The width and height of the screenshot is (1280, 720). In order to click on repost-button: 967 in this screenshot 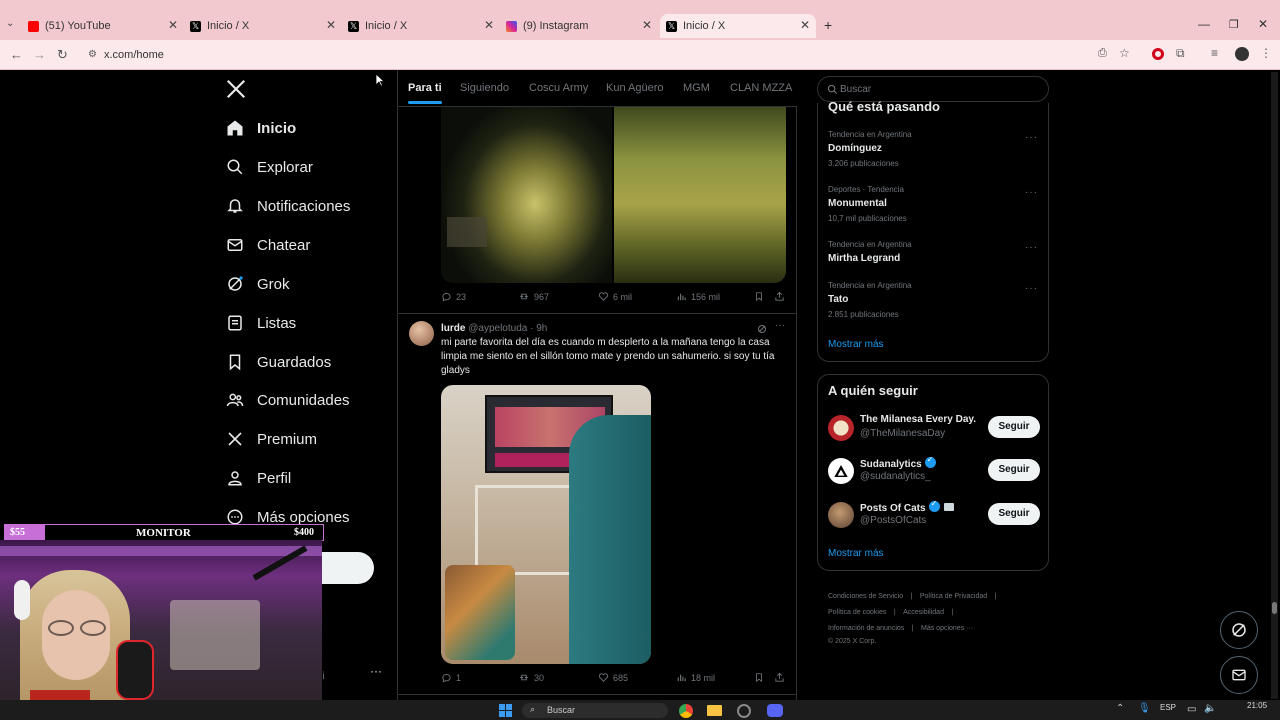, I will do `click(533, 296)`.